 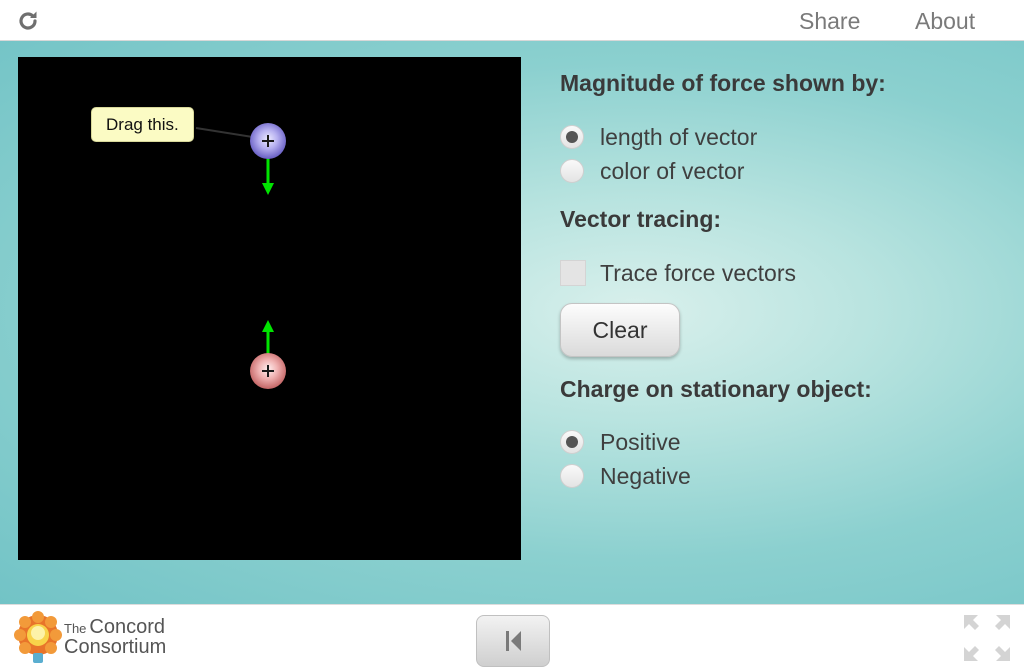 I want to click on radio-label: Positive, so click(x=640, y=441).